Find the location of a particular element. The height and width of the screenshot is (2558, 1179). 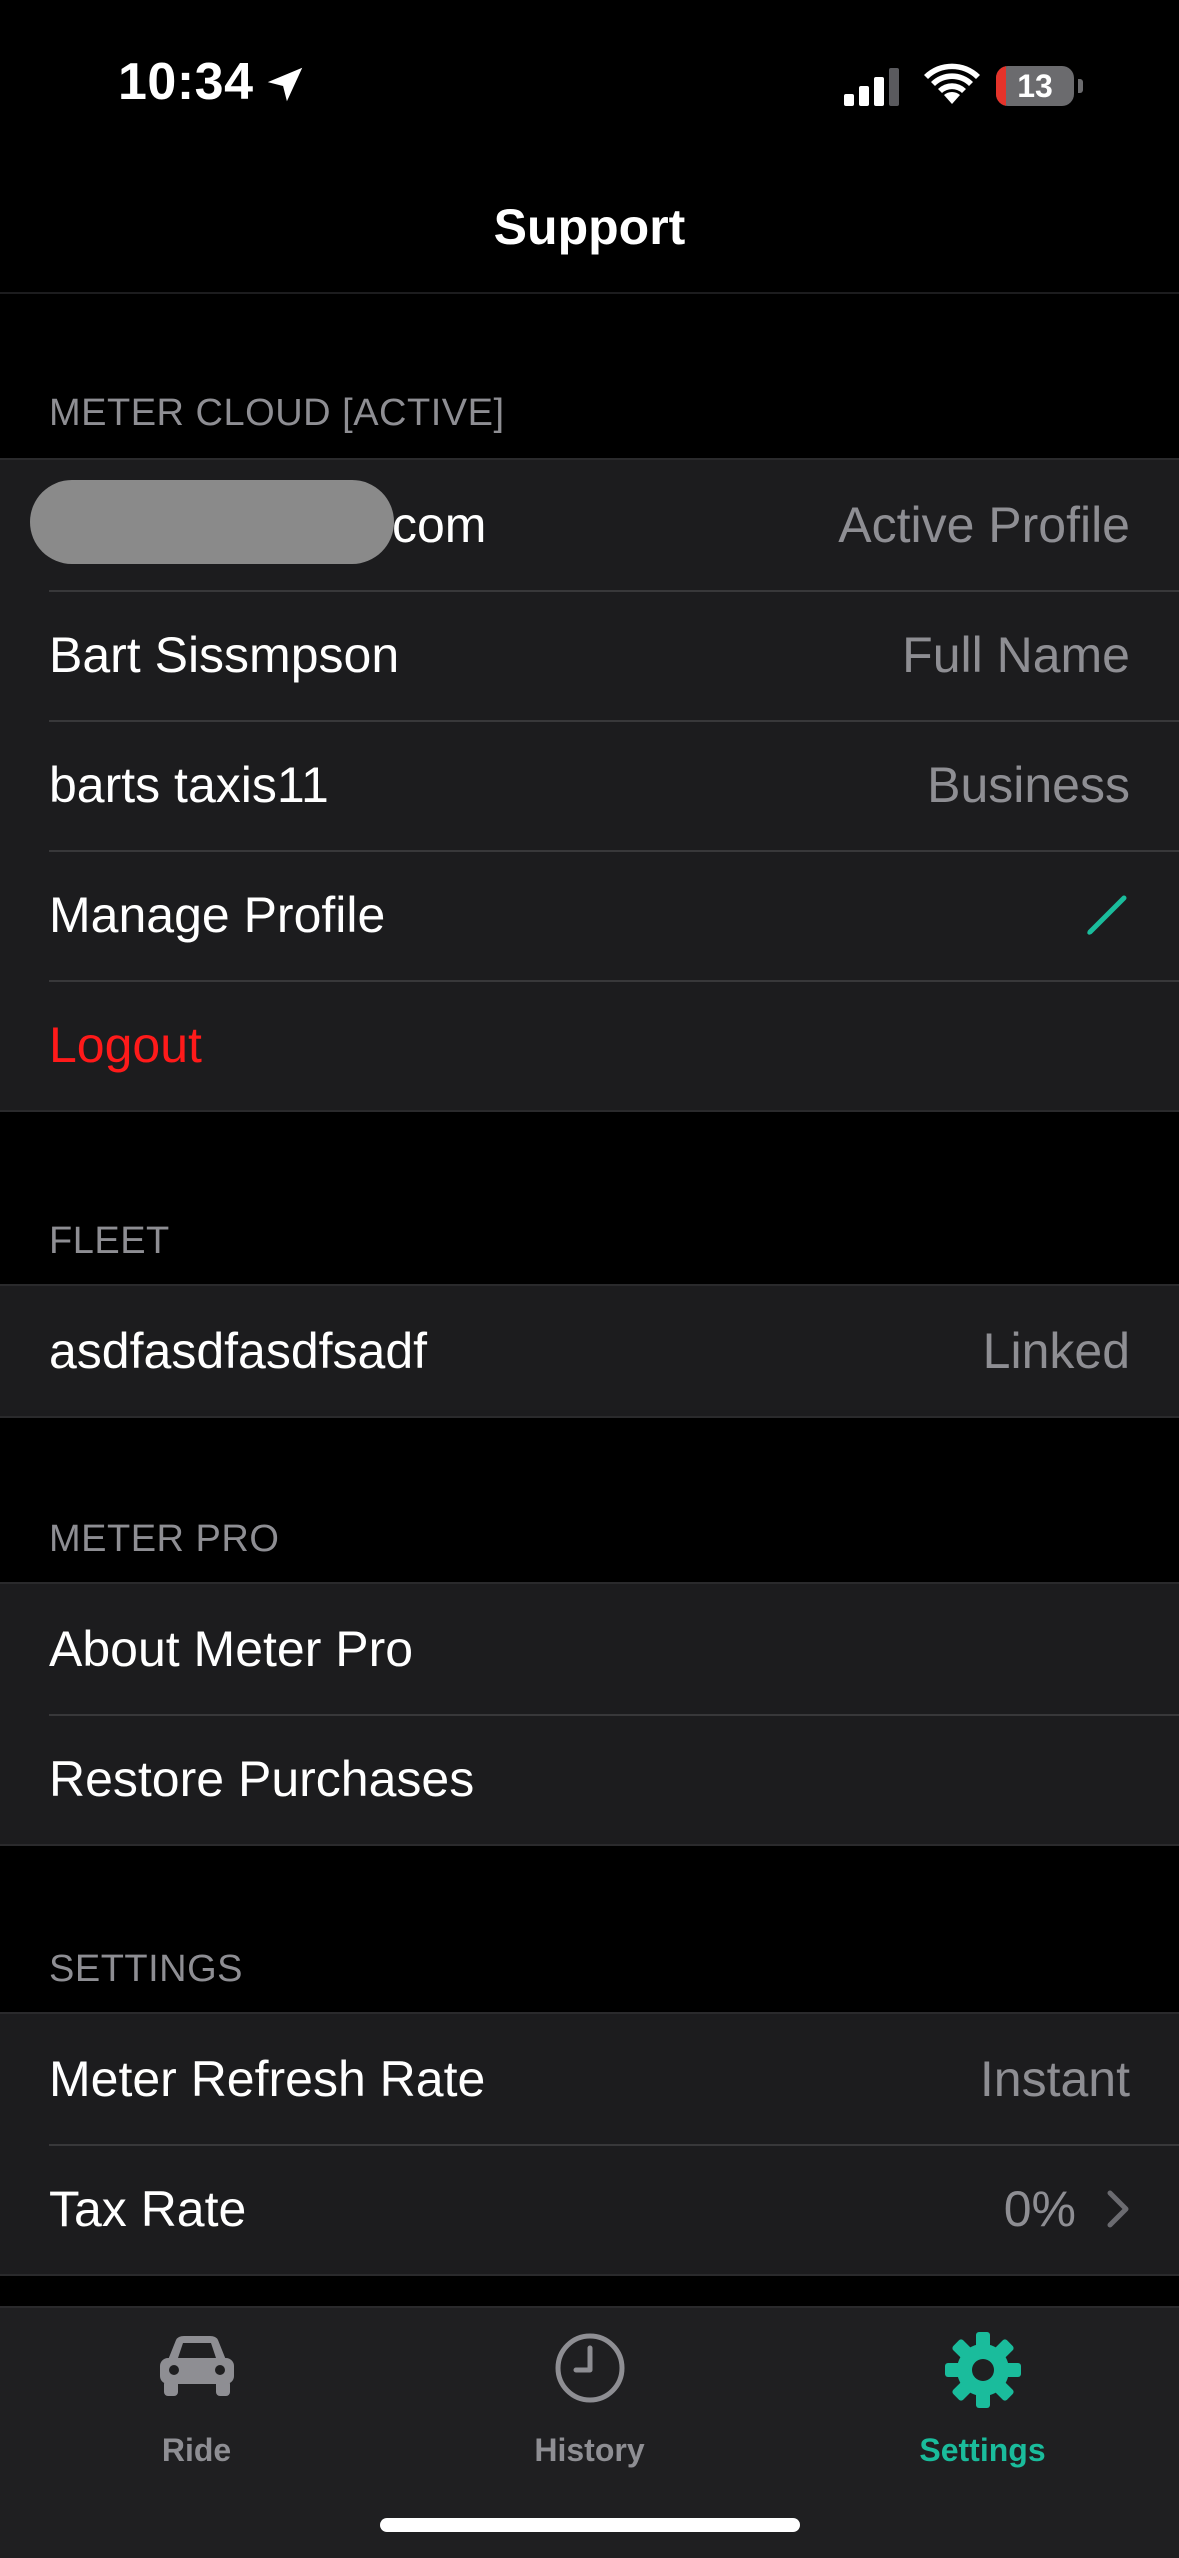

battery-percentage: 13 is located at coordinates (1035, 86).